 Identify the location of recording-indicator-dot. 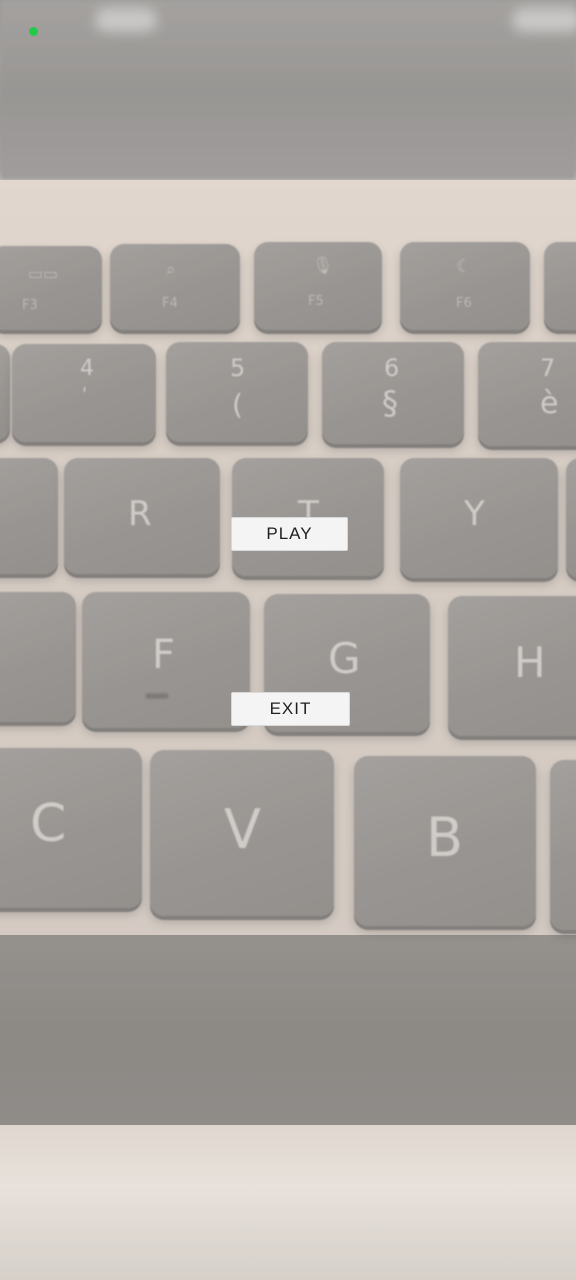
(33, 31).